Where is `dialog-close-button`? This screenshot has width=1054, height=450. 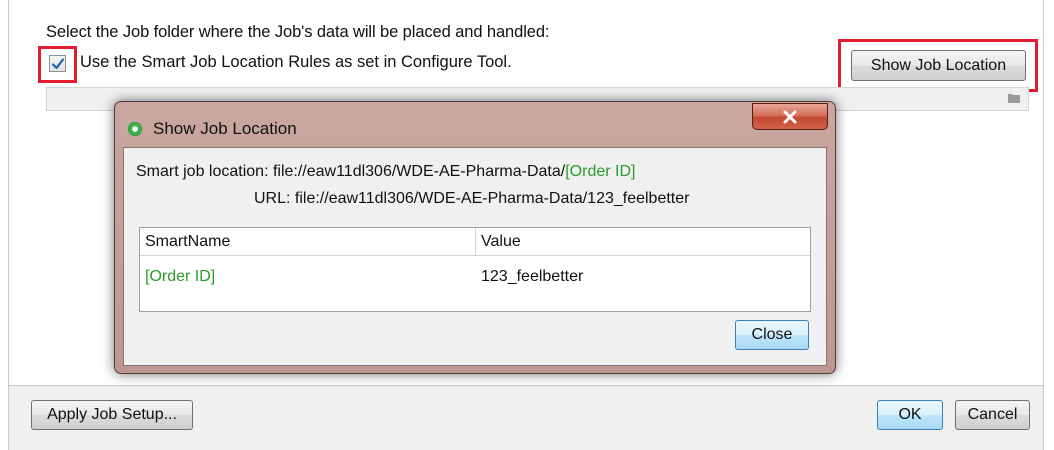 dialog-close-button is located at coordinates (790, 116).